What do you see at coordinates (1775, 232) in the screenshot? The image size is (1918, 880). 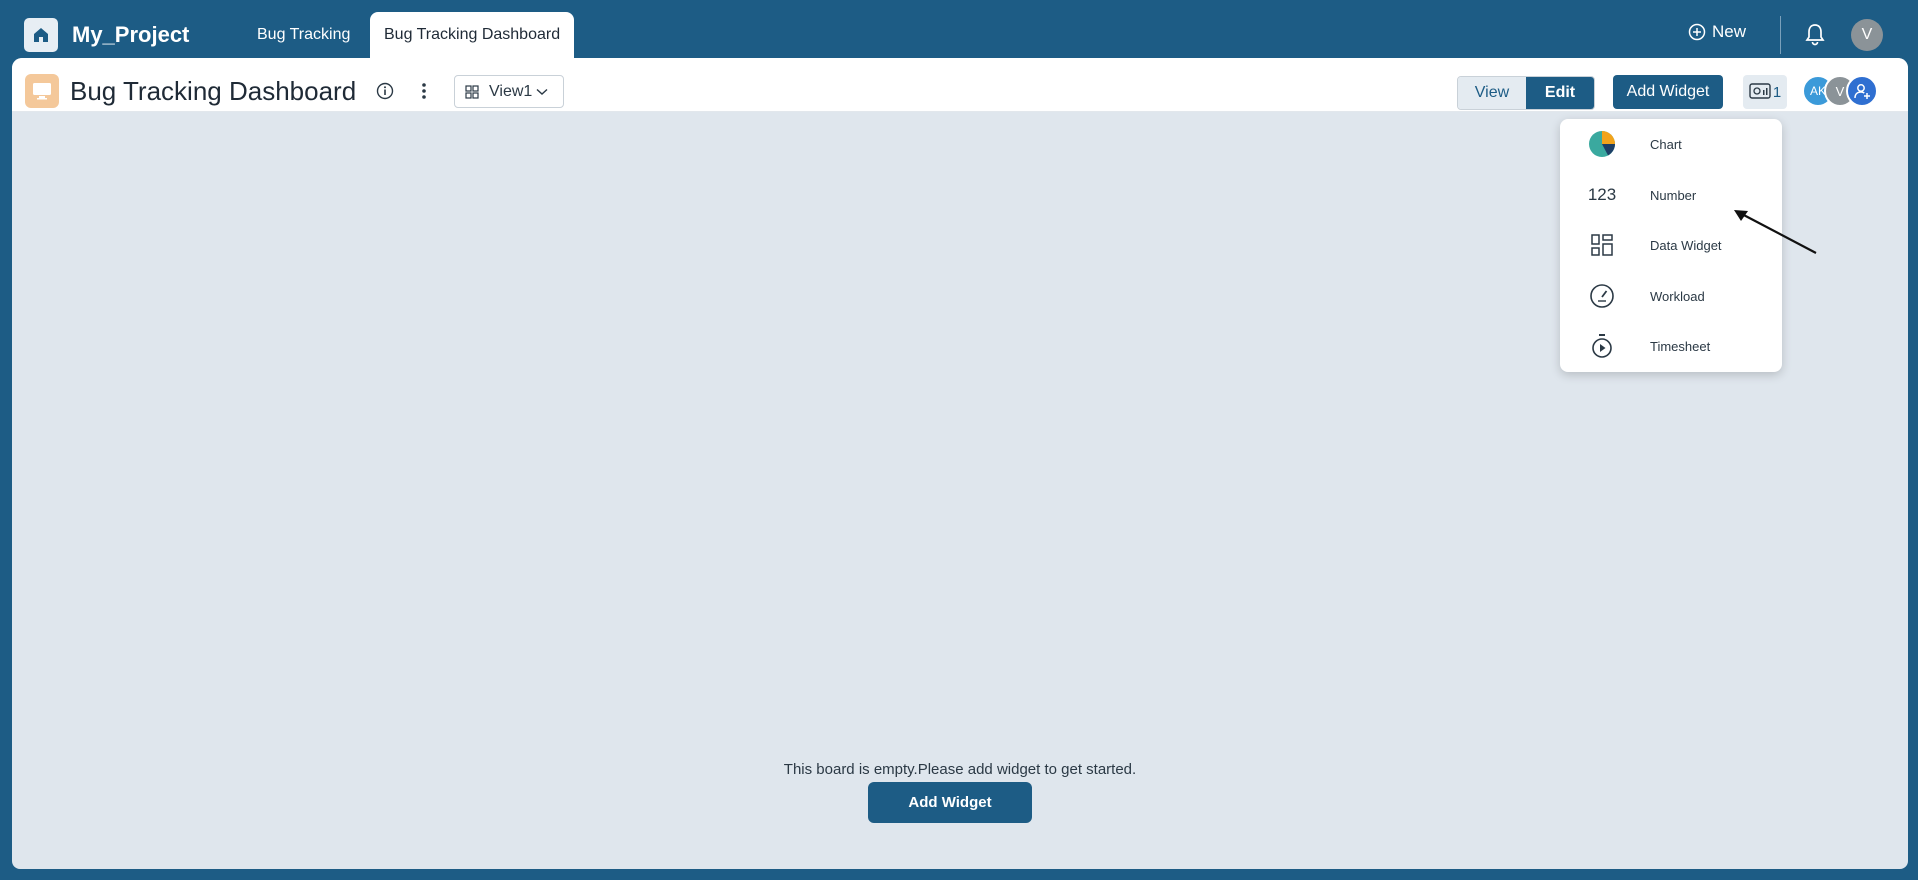 I see `annotation-arrow-icon` at bounding box center [1775, 232].